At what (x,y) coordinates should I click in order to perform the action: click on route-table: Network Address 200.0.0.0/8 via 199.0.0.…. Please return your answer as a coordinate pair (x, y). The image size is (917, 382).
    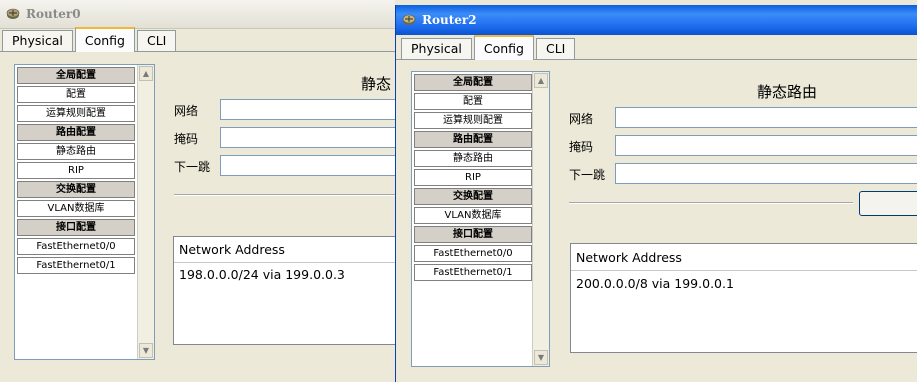
    Looking at the image, I should click on (743, 298).